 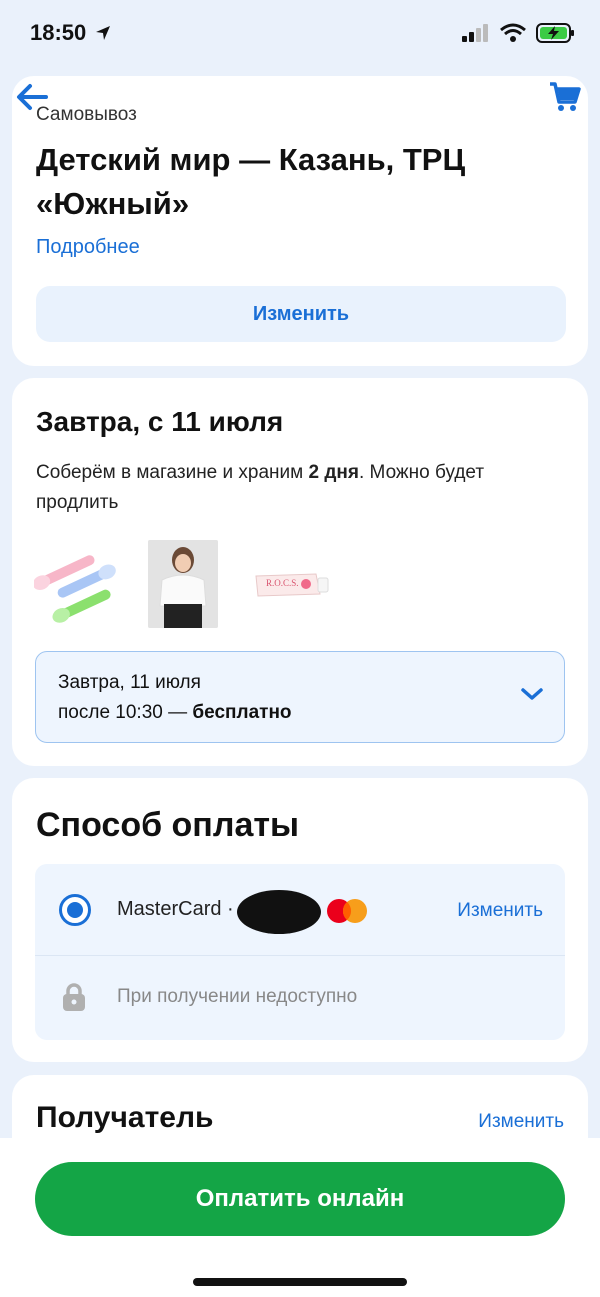 What do you see at coordinates (75, 910) in the screenshot?
I see `payment-radio-selected` at bounding box center [75, 910].